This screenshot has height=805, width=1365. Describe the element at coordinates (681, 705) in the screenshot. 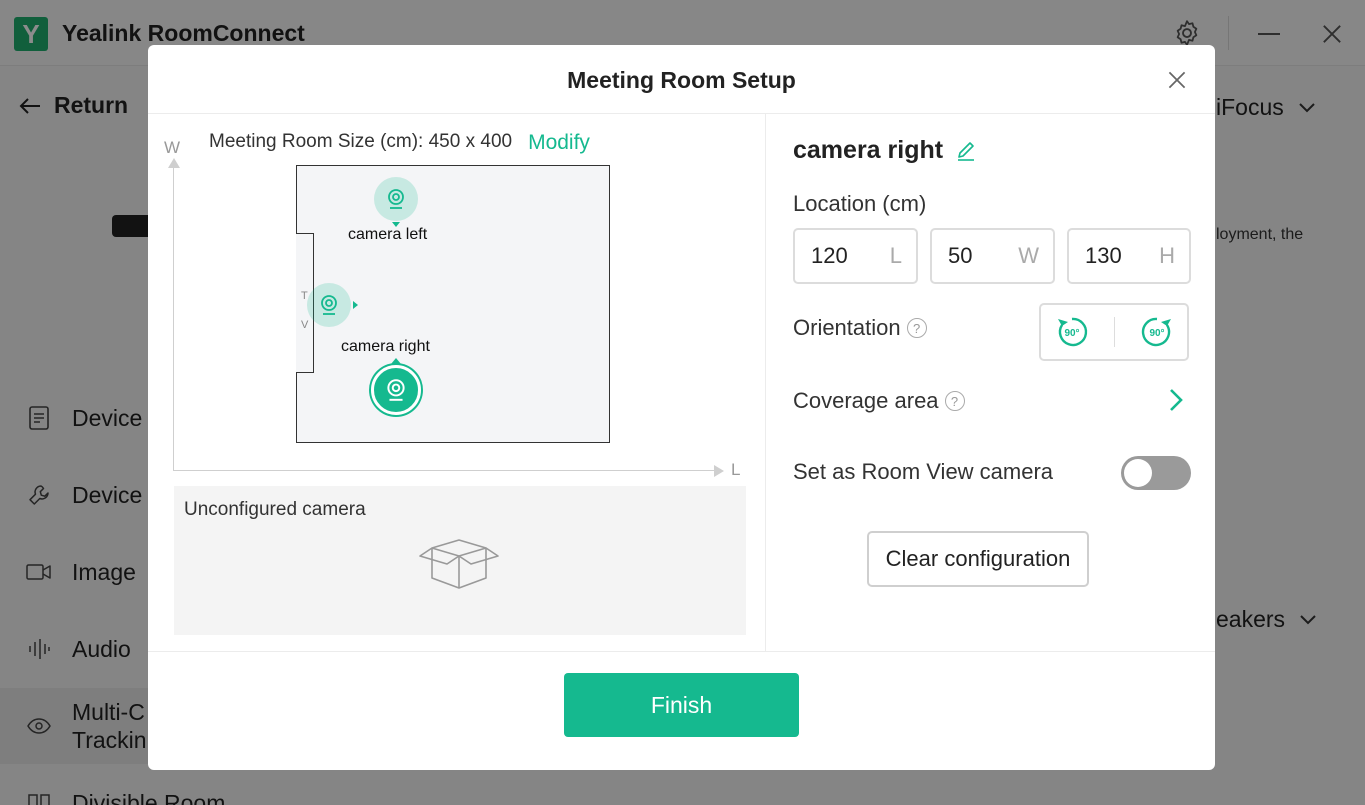

I see `finish-button: Finish` at that location.